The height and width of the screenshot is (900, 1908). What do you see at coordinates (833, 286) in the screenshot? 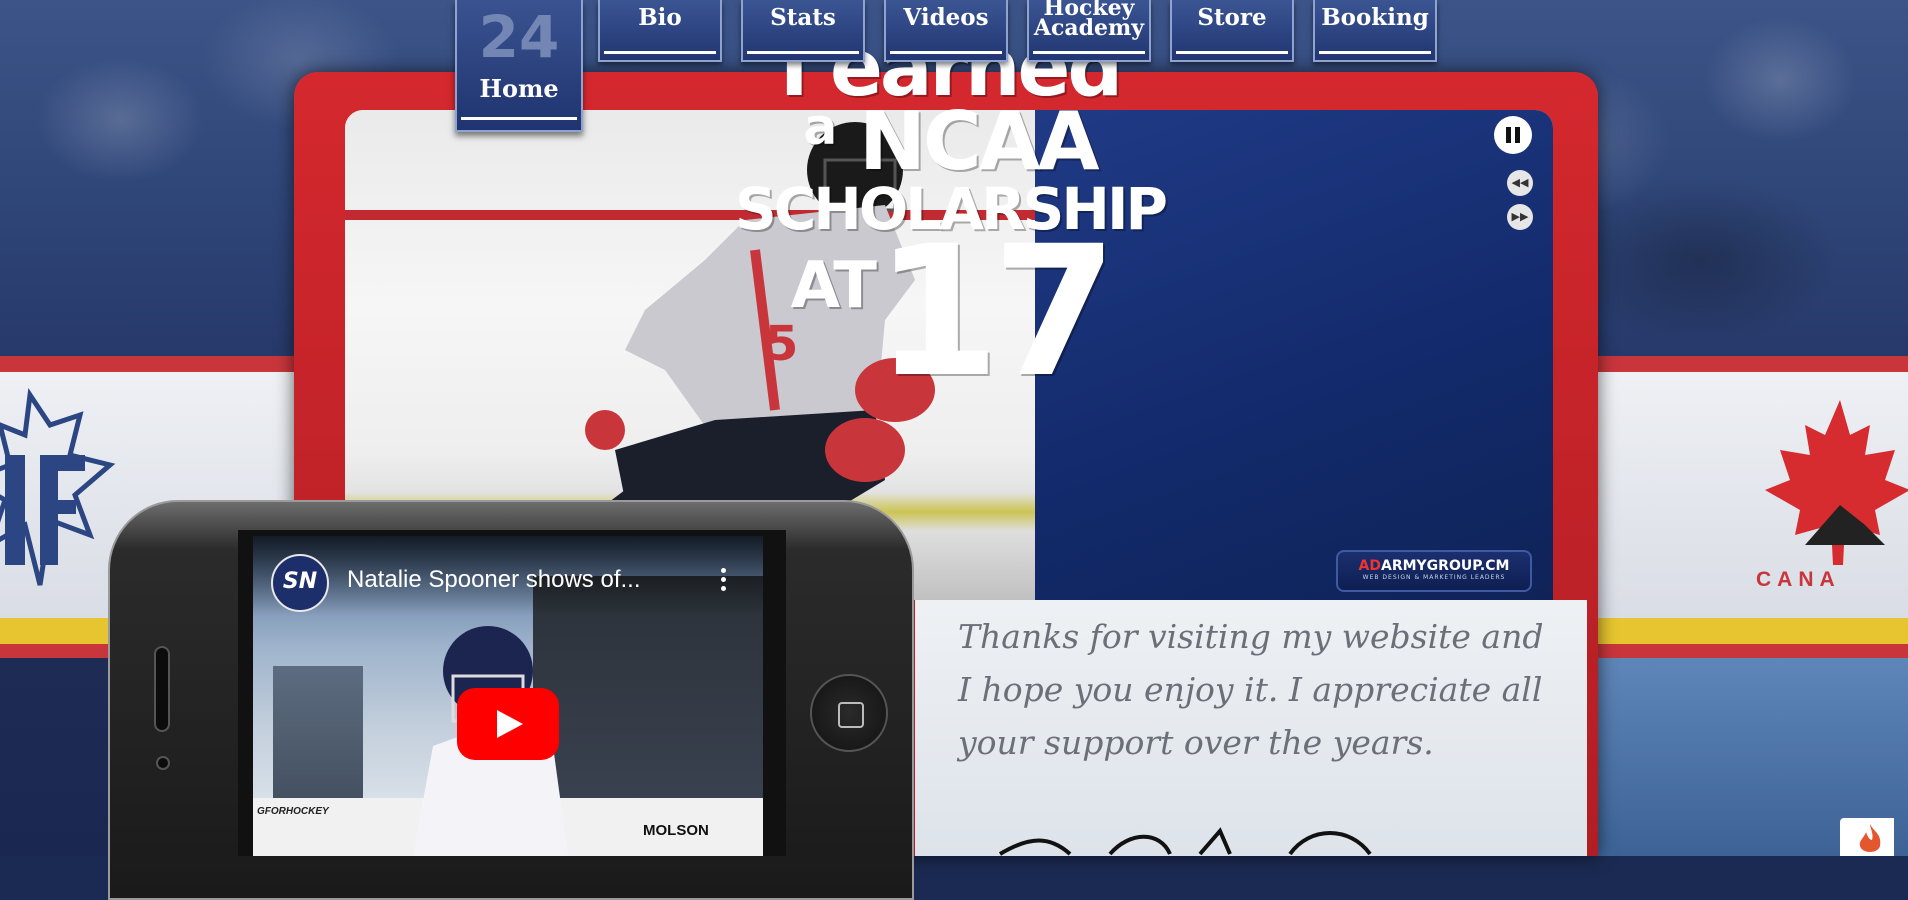
I see `headline-line-4: AT` at bounding box center [833, 286].